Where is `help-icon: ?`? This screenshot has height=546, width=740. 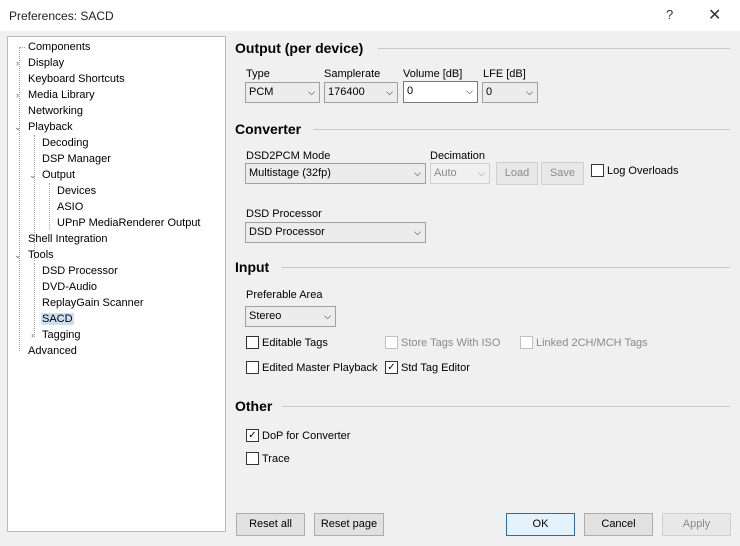
help-icon: ? is located at coordinates (669, 14).